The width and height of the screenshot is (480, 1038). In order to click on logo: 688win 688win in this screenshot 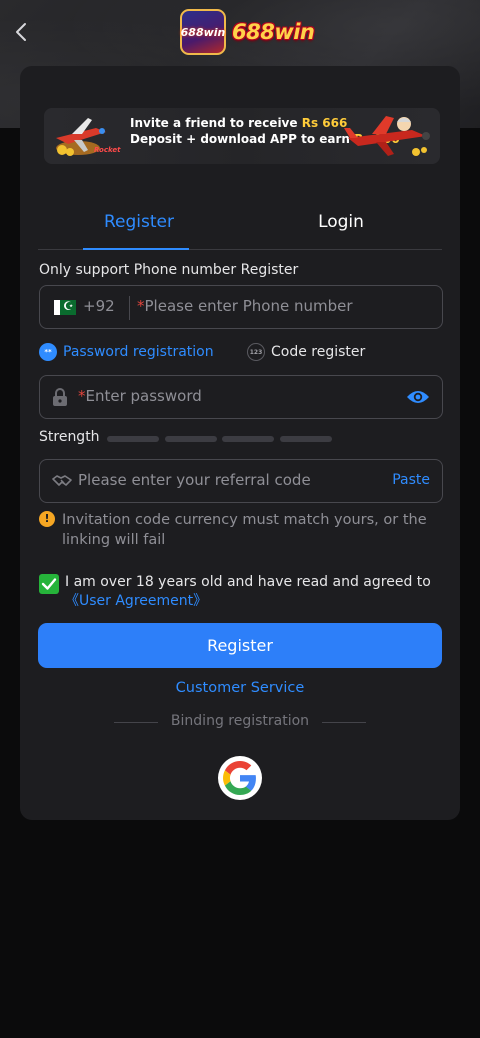, I will do `click(247, 32)`.